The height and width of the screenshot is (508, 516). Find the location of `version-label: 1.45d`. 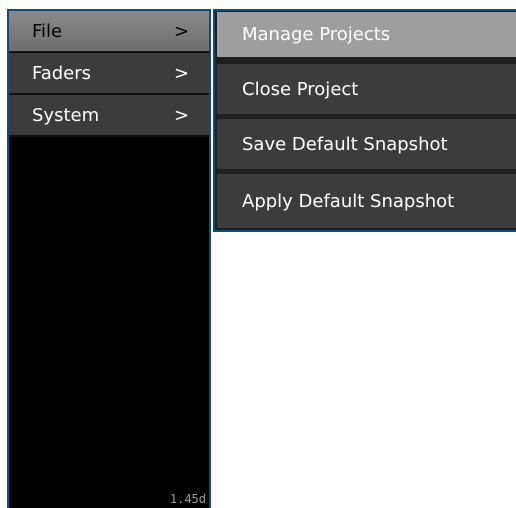

version-label: 1.45d is located at coordinates (187, 499).